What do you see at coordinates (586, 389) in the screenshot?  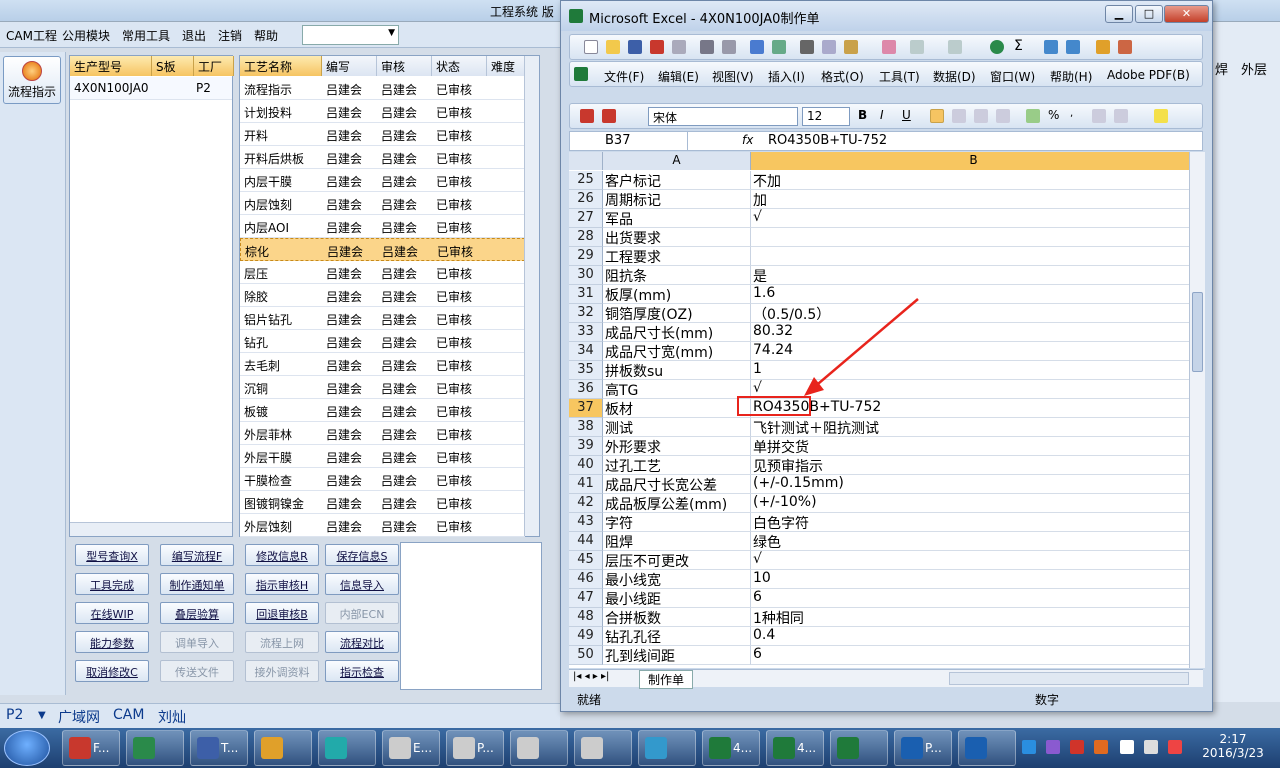 I see `row-header: 36` at bounding box center [586, 389].